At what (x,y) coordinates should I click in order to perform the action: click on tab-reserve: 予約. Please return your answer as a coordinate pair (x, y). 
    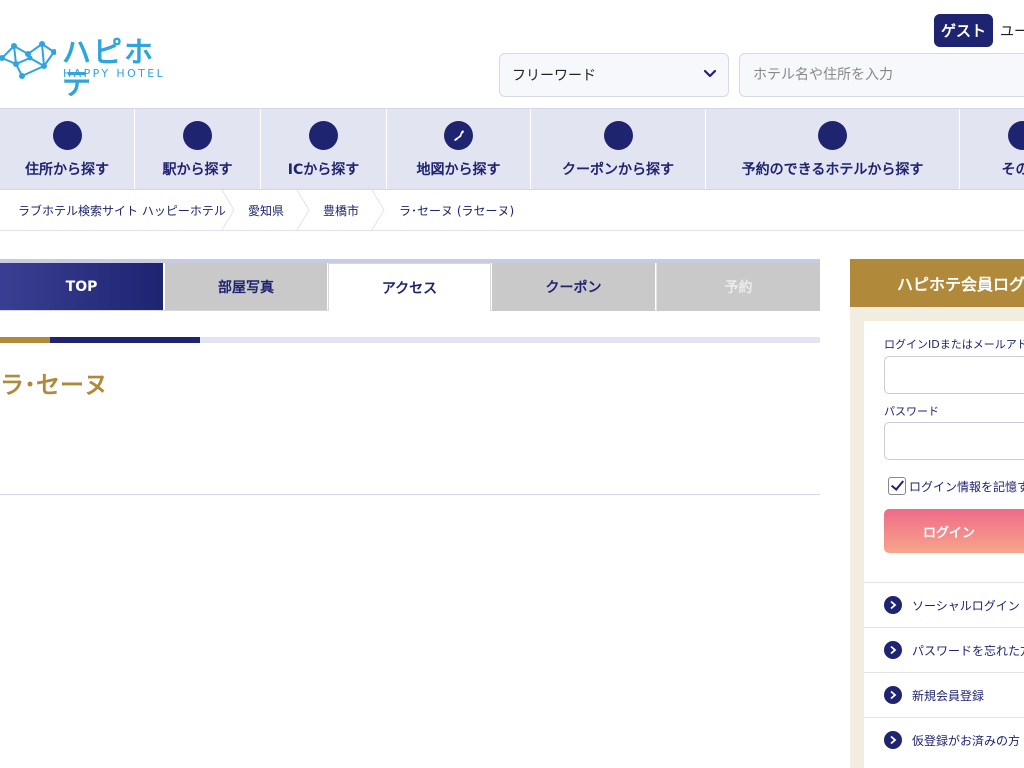
    Looking at the image, I should click on (738, 287).